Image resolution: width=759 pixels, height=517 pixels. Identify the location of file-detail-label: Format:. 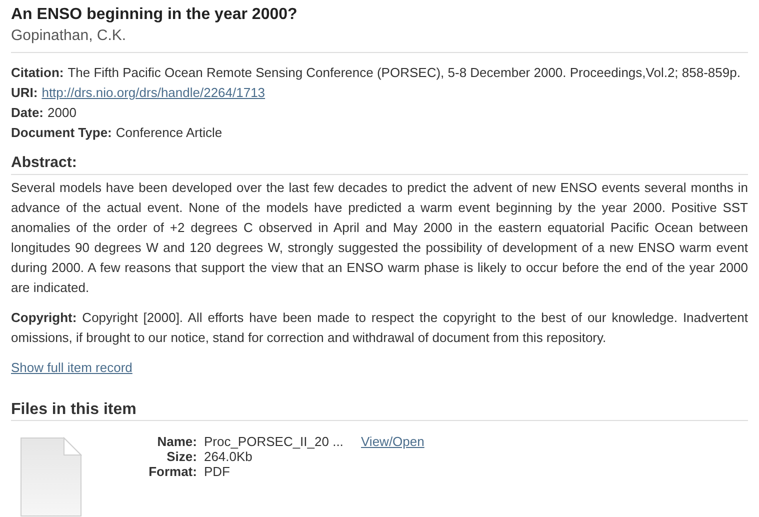
(172, 471).